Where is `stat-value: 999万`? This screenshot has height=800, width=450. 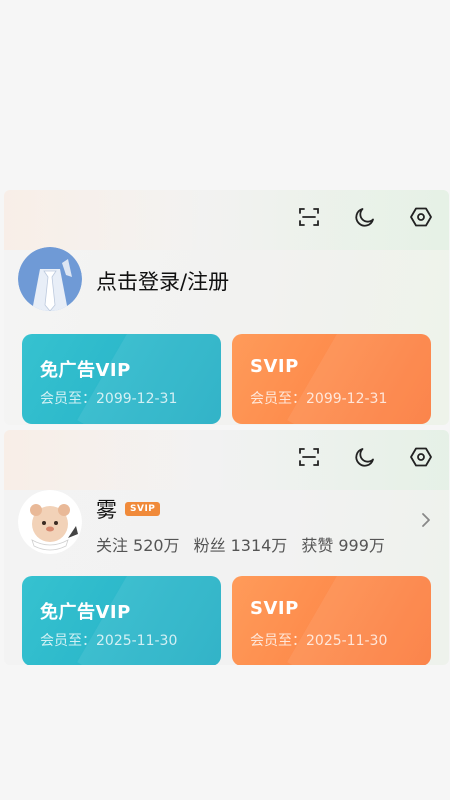
stat-value: 999万 is located at coordinates (361, 545).